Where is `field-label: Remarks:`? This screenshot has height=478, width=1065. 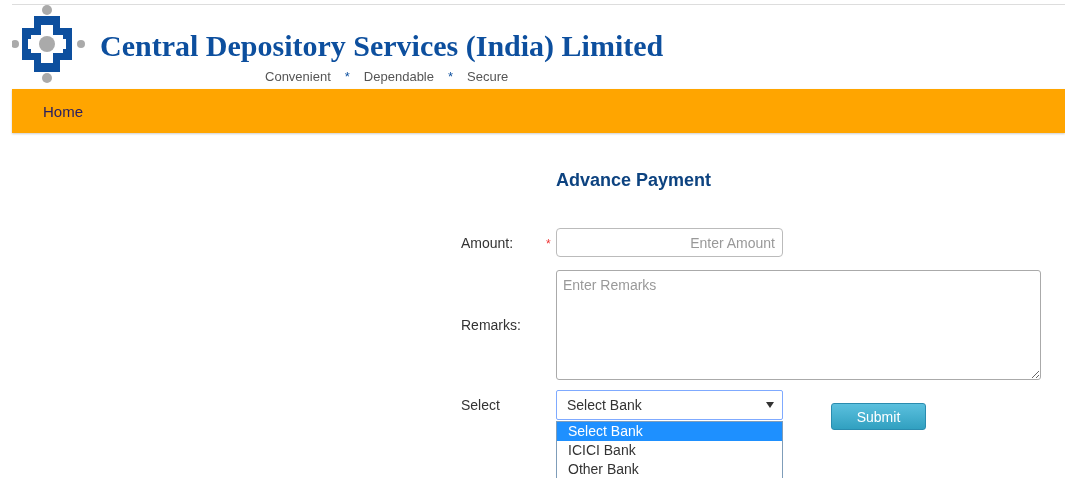
field-label: Remarks: is located at coordinates (491, 325).